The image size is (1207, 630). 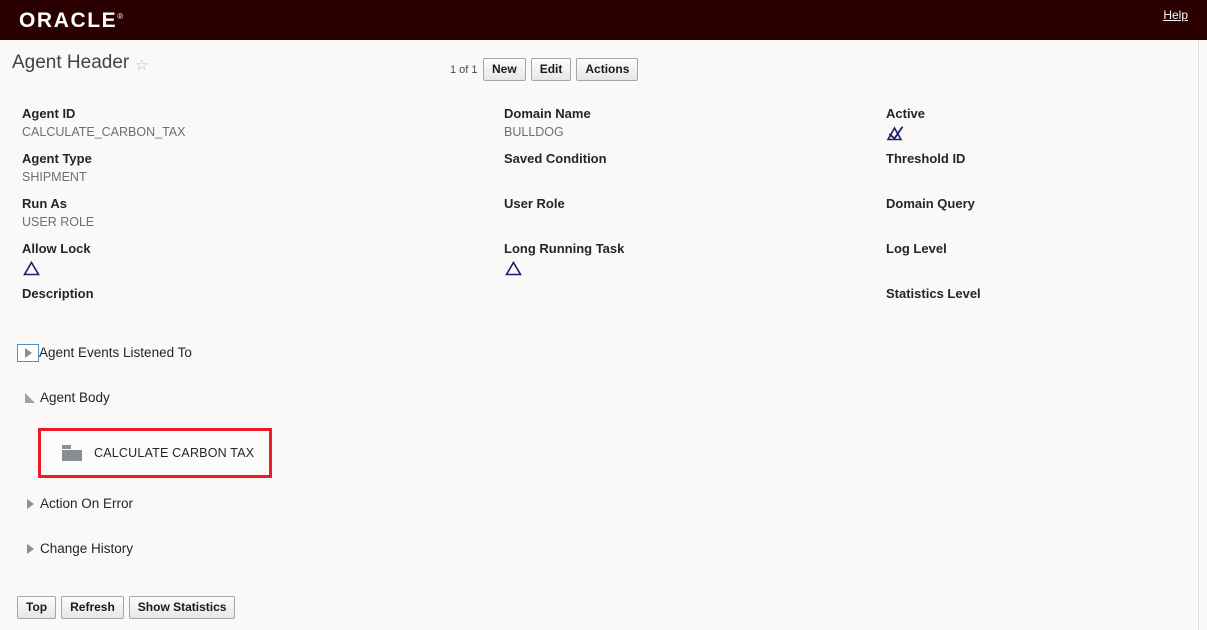 I want to click on edit-button: Edit, so click(x=551, y=69).